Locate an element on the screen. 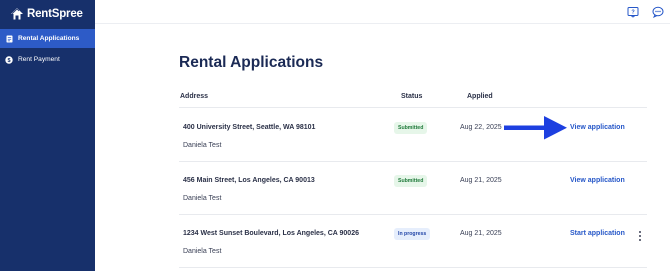 The image size is (670, 271). start-application-link: Start application is located at coordinates (597, 233).